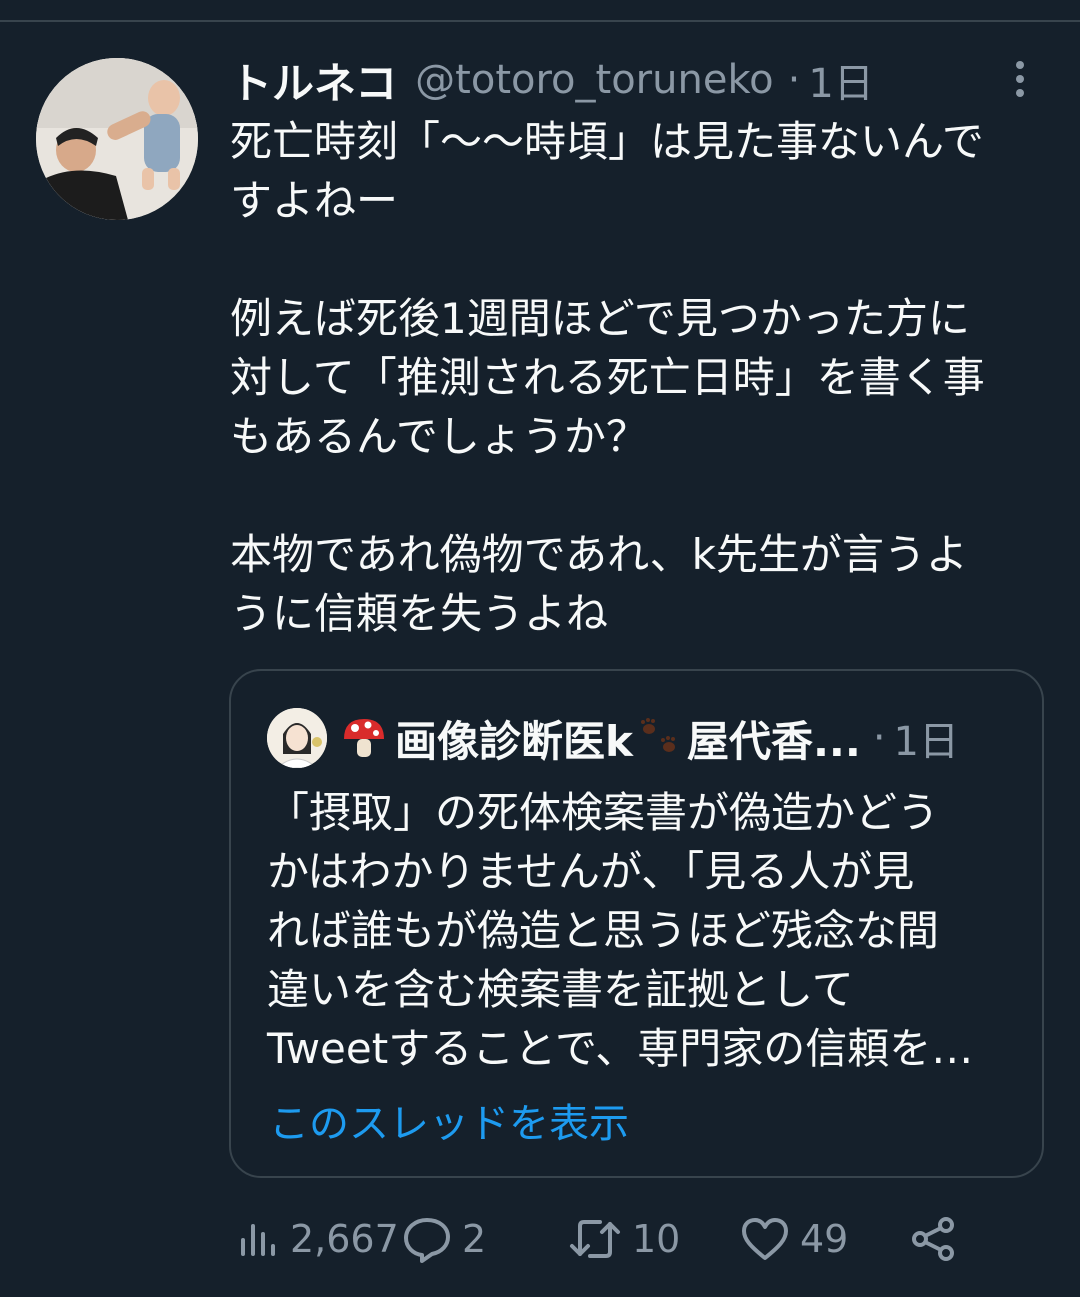  I want to click on paw-prints-icon, so click(660, 738).